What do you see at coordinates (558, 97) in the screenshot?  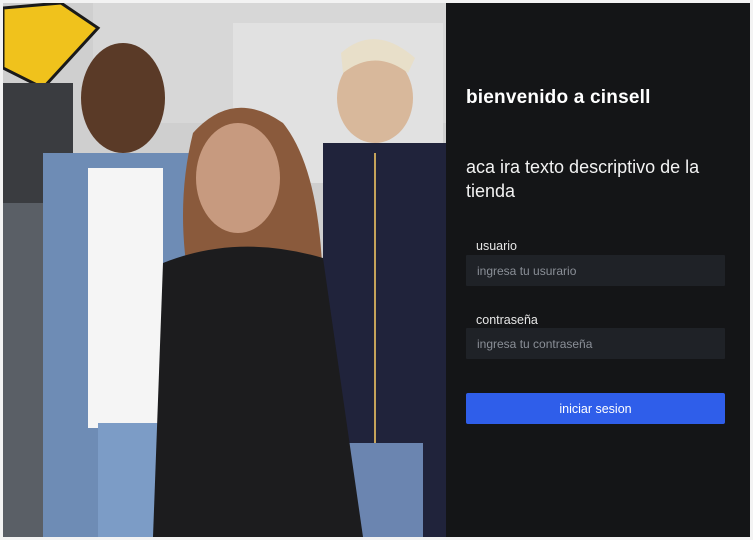 I see `page-title: bienvenido a cinsell` at bounding box center [558, 97].